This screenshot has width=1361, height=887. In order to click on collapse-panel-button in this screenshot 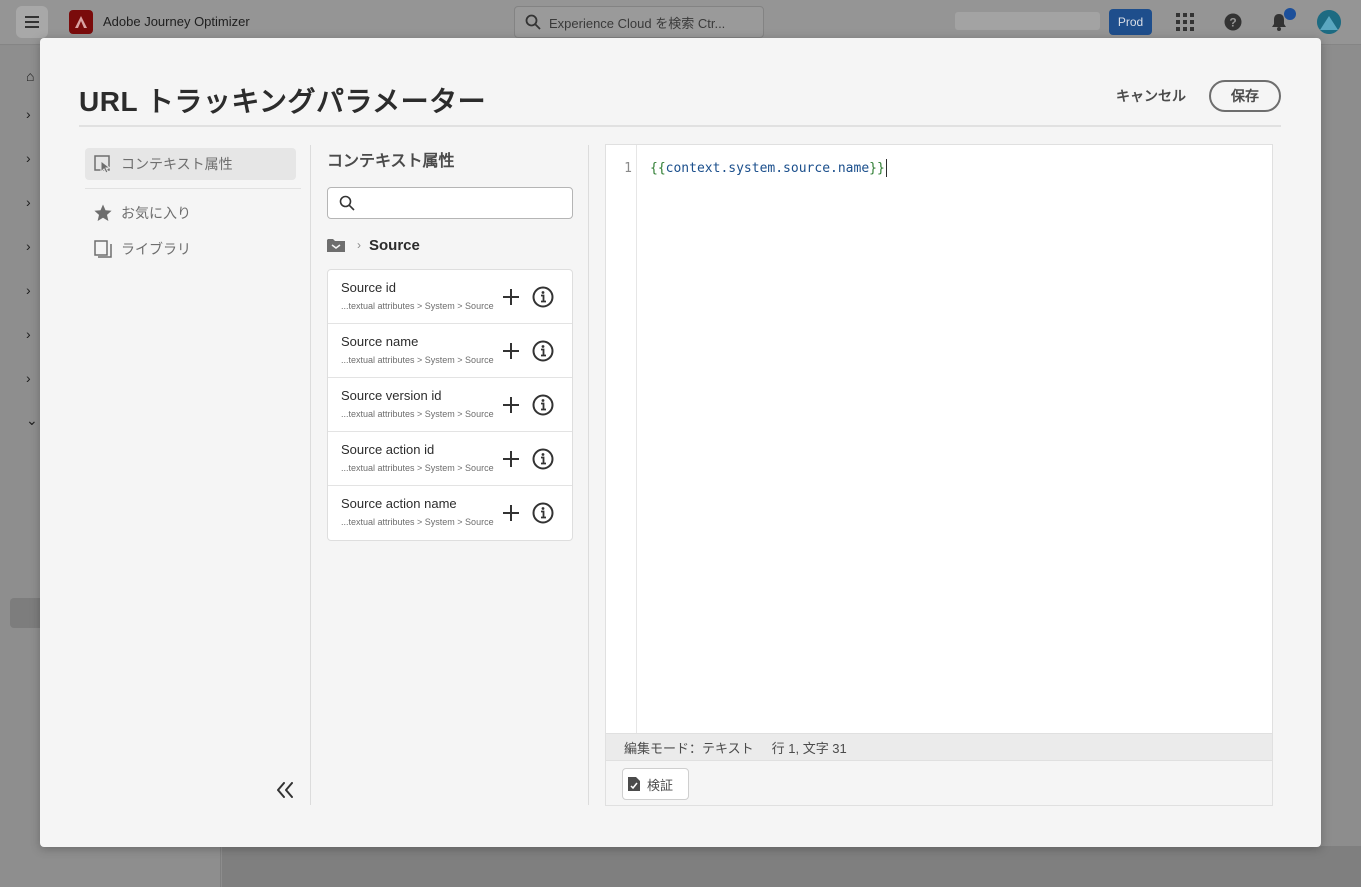, I will do `click(285, 790)`.